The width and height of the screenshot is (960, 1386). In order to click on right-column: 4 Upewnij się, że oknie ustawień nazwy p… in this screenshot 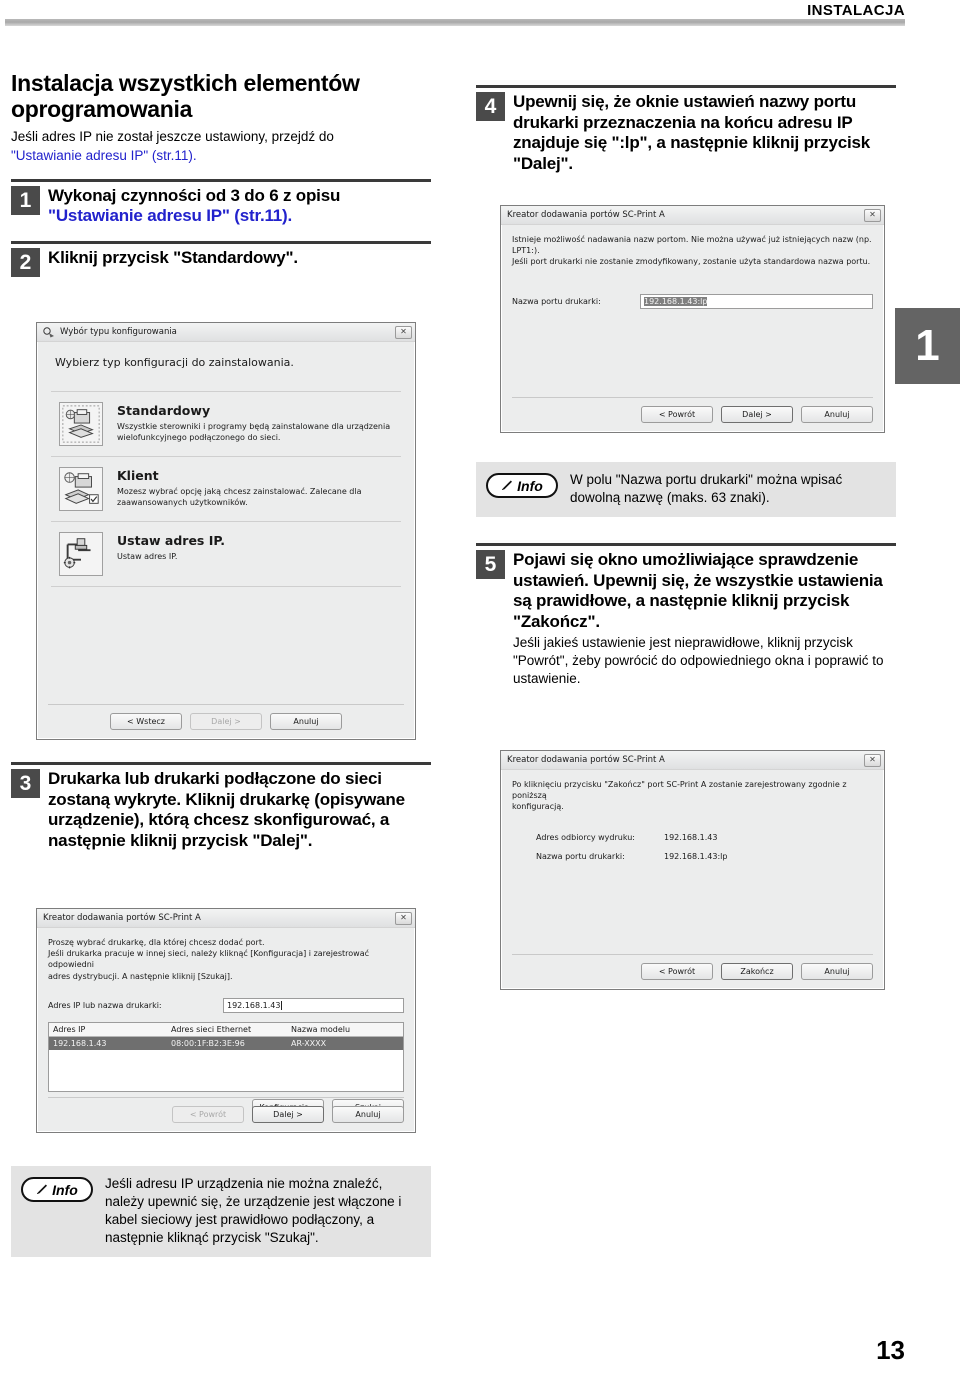, I will do `click(686, 129)`.